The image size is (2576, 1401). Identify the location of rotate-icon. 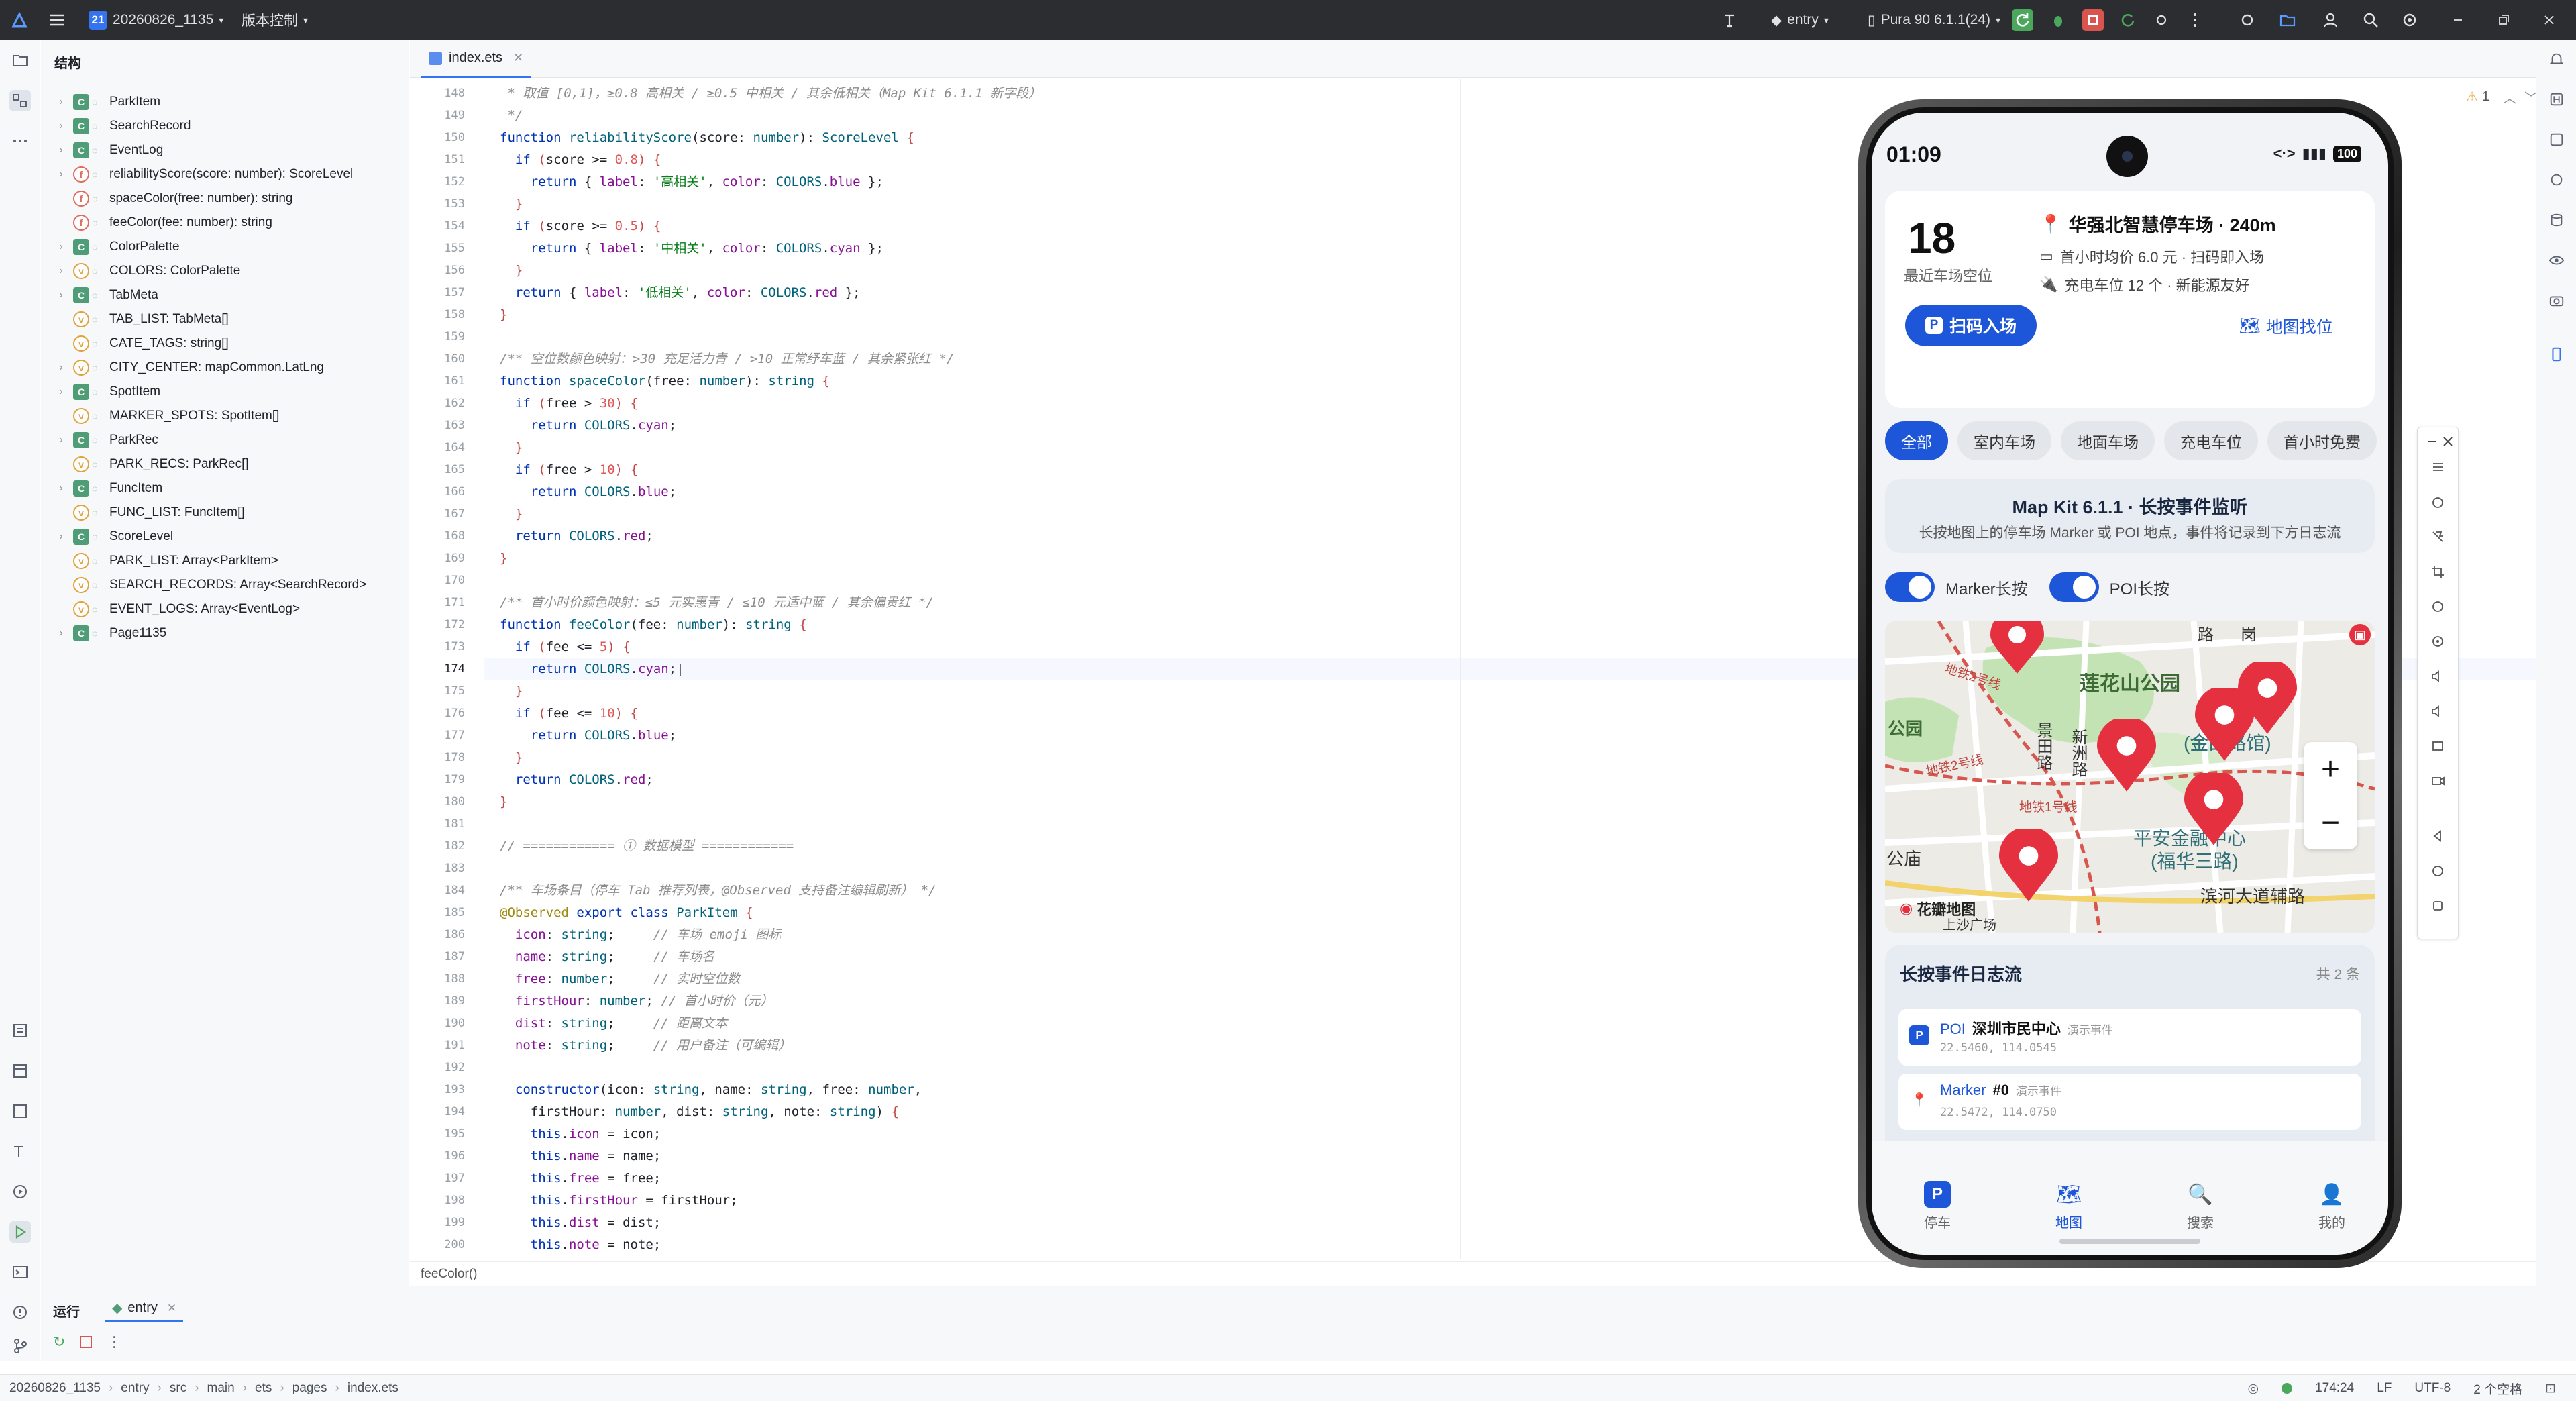
(2438, 606).